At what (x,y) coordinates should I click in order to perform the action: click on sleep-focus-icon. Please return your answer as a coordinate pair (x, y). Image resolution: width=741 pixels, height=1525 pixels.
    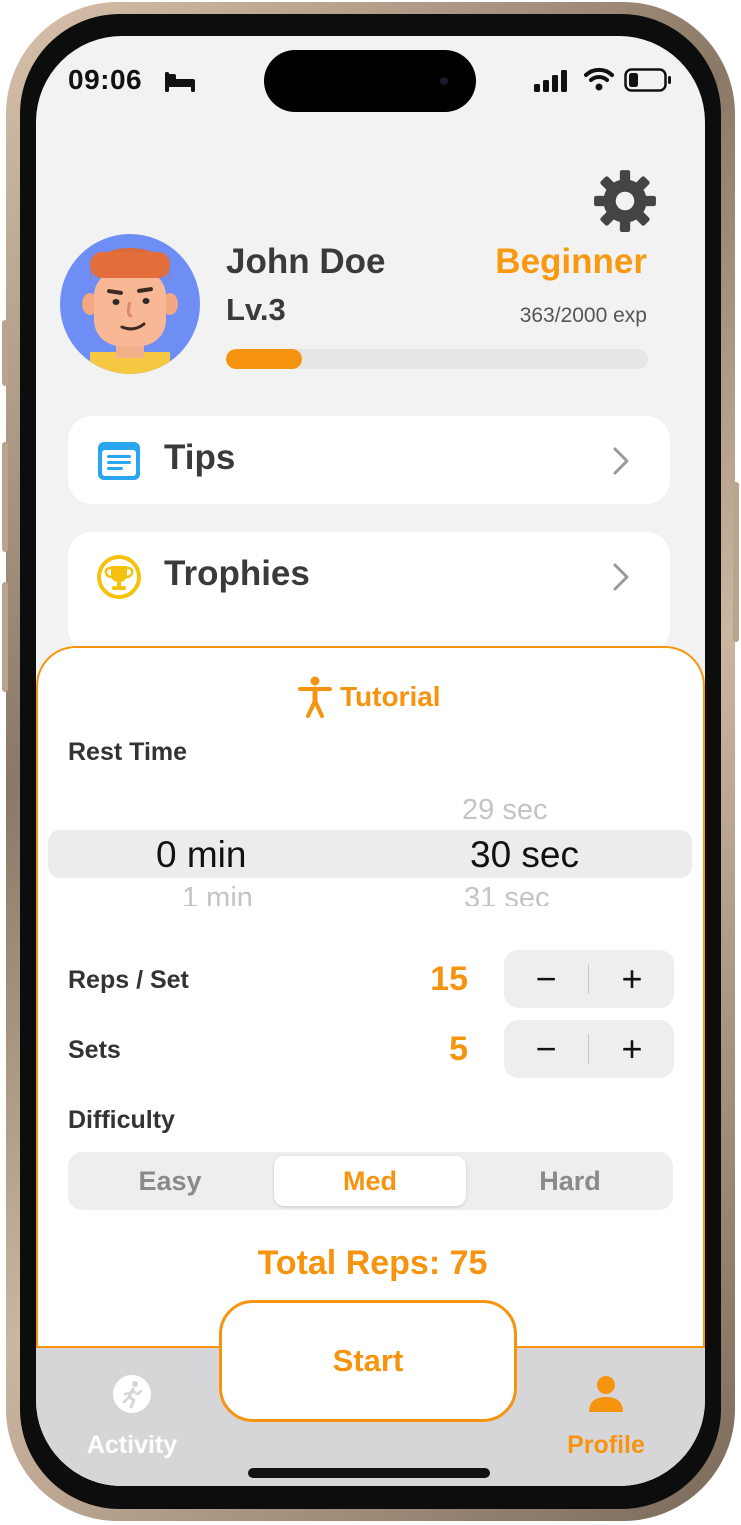
    Looking at the image, I should click on (180, 82).